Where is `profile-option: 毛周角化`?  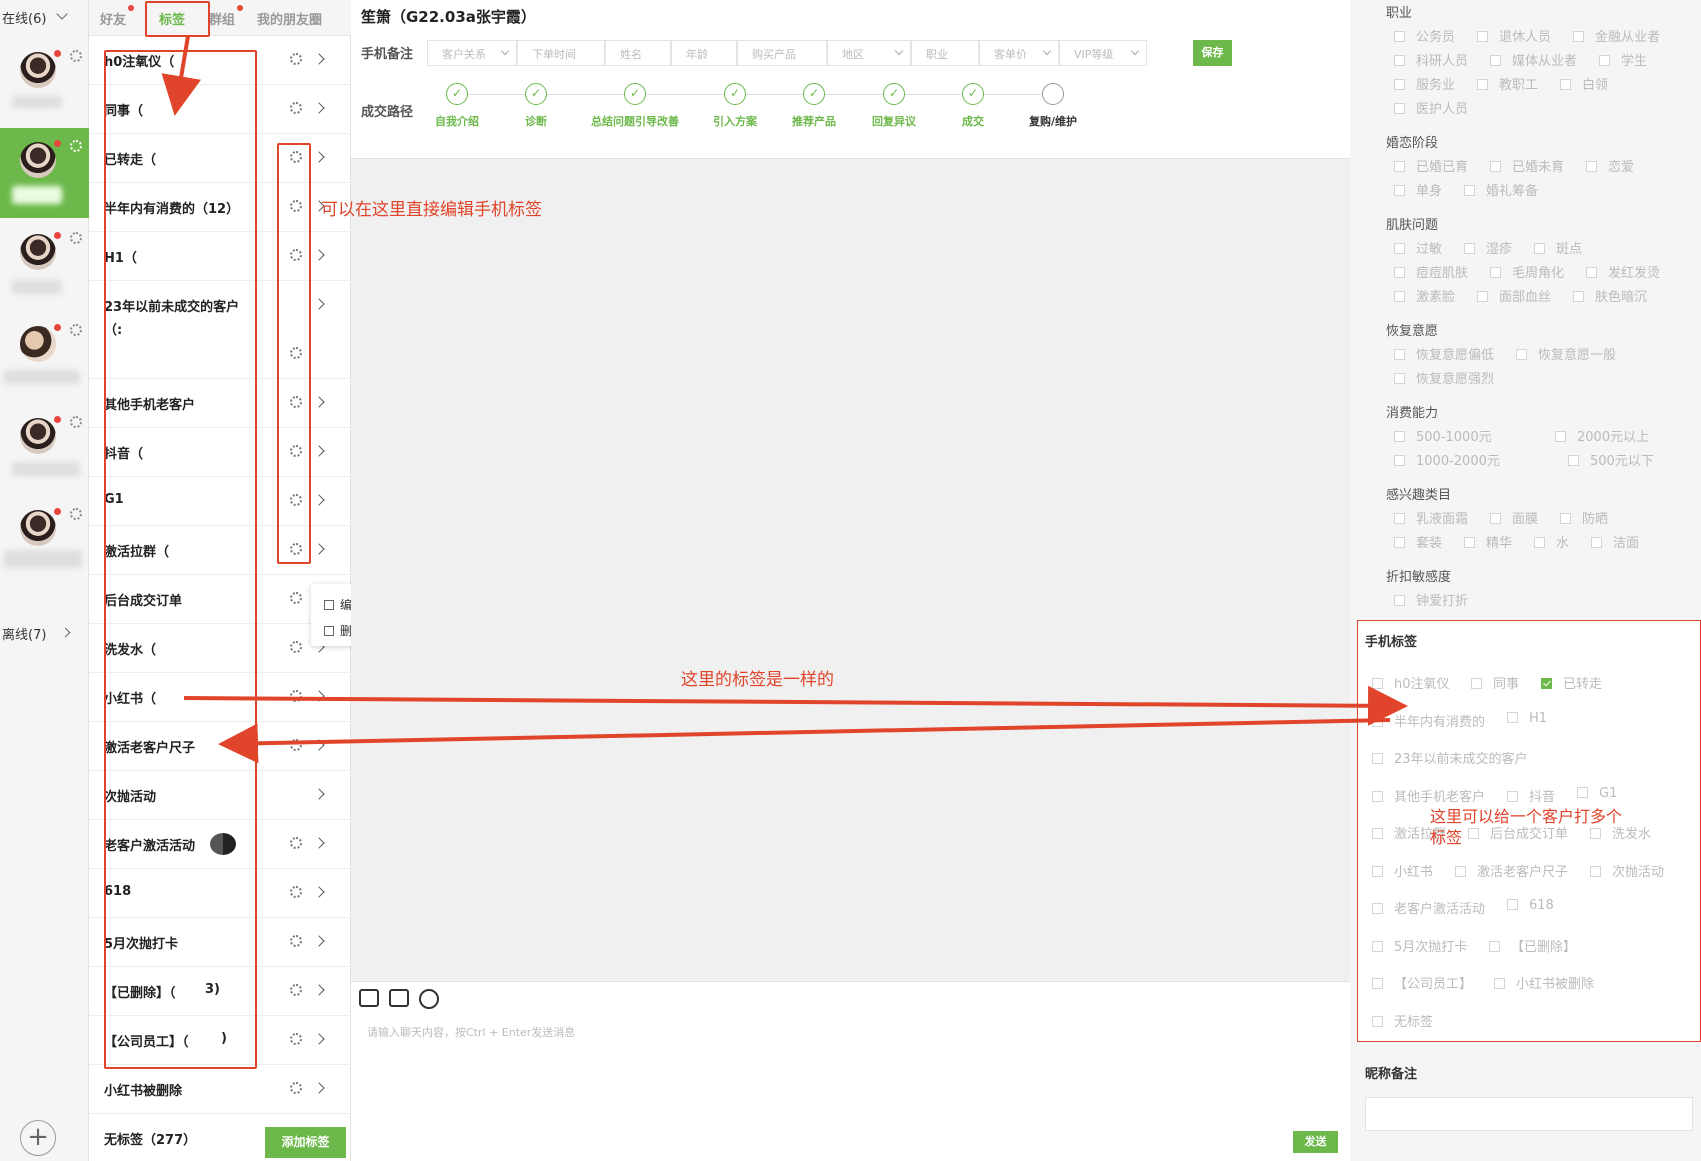 profile-option: 毛周角化 is located at coordinates (1527, 271).